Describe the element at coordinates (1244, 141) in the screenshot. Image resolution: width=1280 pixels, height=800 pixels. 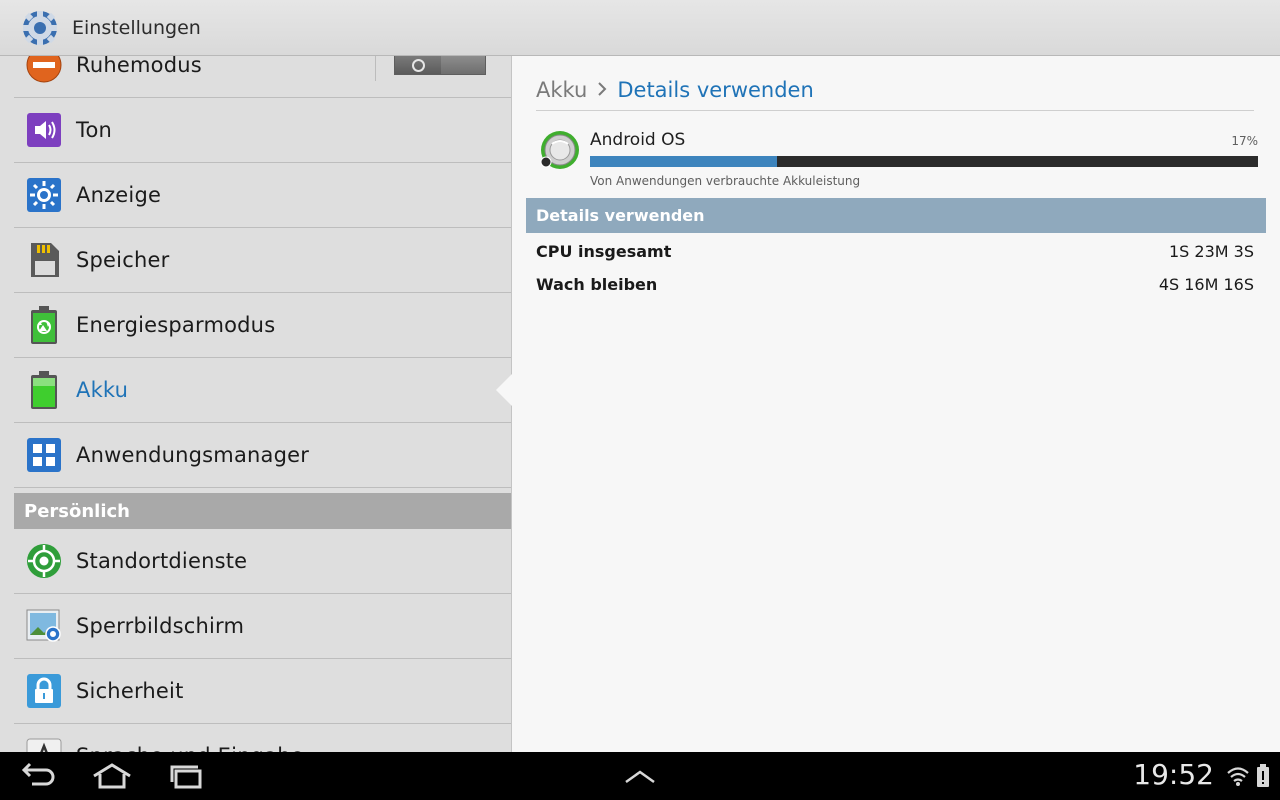
I see `app-usage-percent: 17%` at that location.